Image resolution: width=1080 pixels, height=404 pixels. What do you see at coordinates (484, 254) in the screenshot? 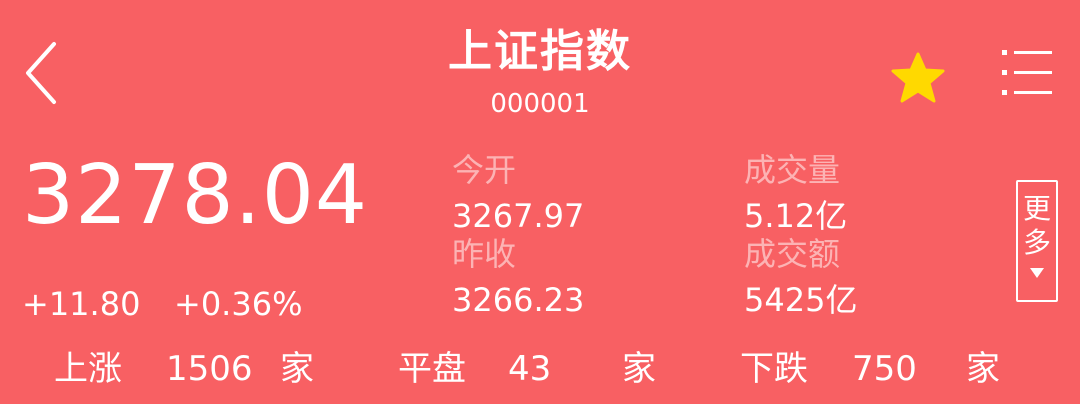
I see `prev-close-label: 昨收` at bounding box center [484, 254].